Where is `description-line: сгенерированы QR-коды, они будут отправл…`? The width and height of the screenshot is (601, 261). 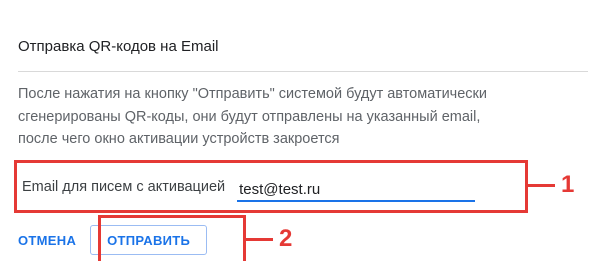
description-line: сгенерированы QR-коды, они будут отправл… is located at coordinates (249, 116).